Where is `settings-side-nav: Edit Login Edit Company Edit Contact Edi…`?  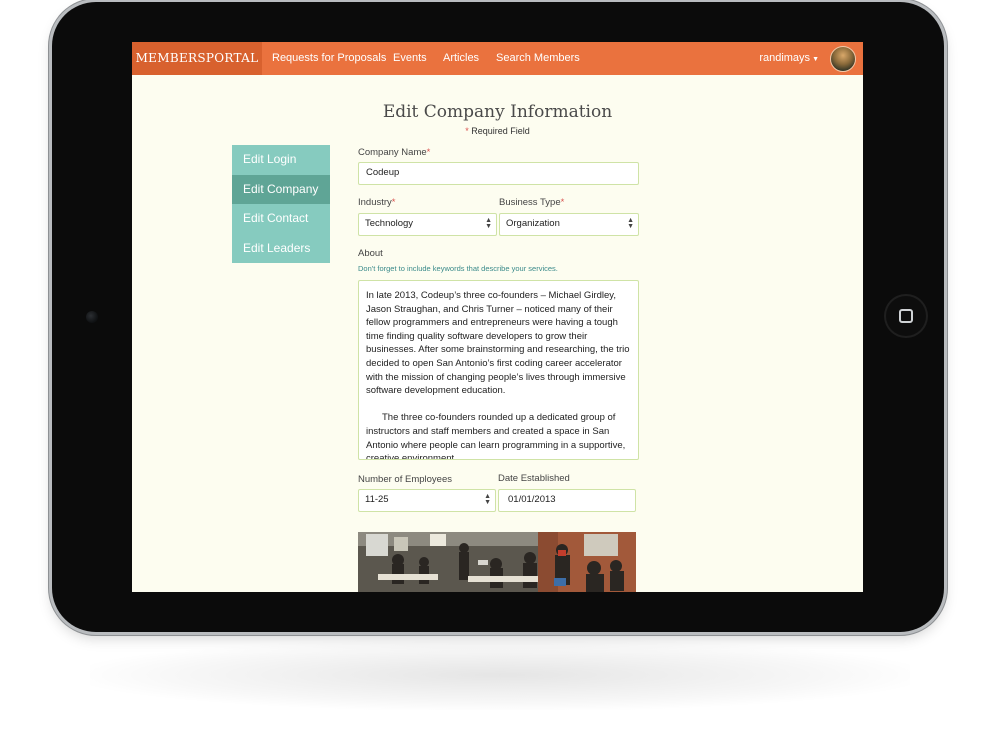
settings-side-nav: Edit Login Edit Company Edit Contact Edi… is located at coordinates (281, 204).